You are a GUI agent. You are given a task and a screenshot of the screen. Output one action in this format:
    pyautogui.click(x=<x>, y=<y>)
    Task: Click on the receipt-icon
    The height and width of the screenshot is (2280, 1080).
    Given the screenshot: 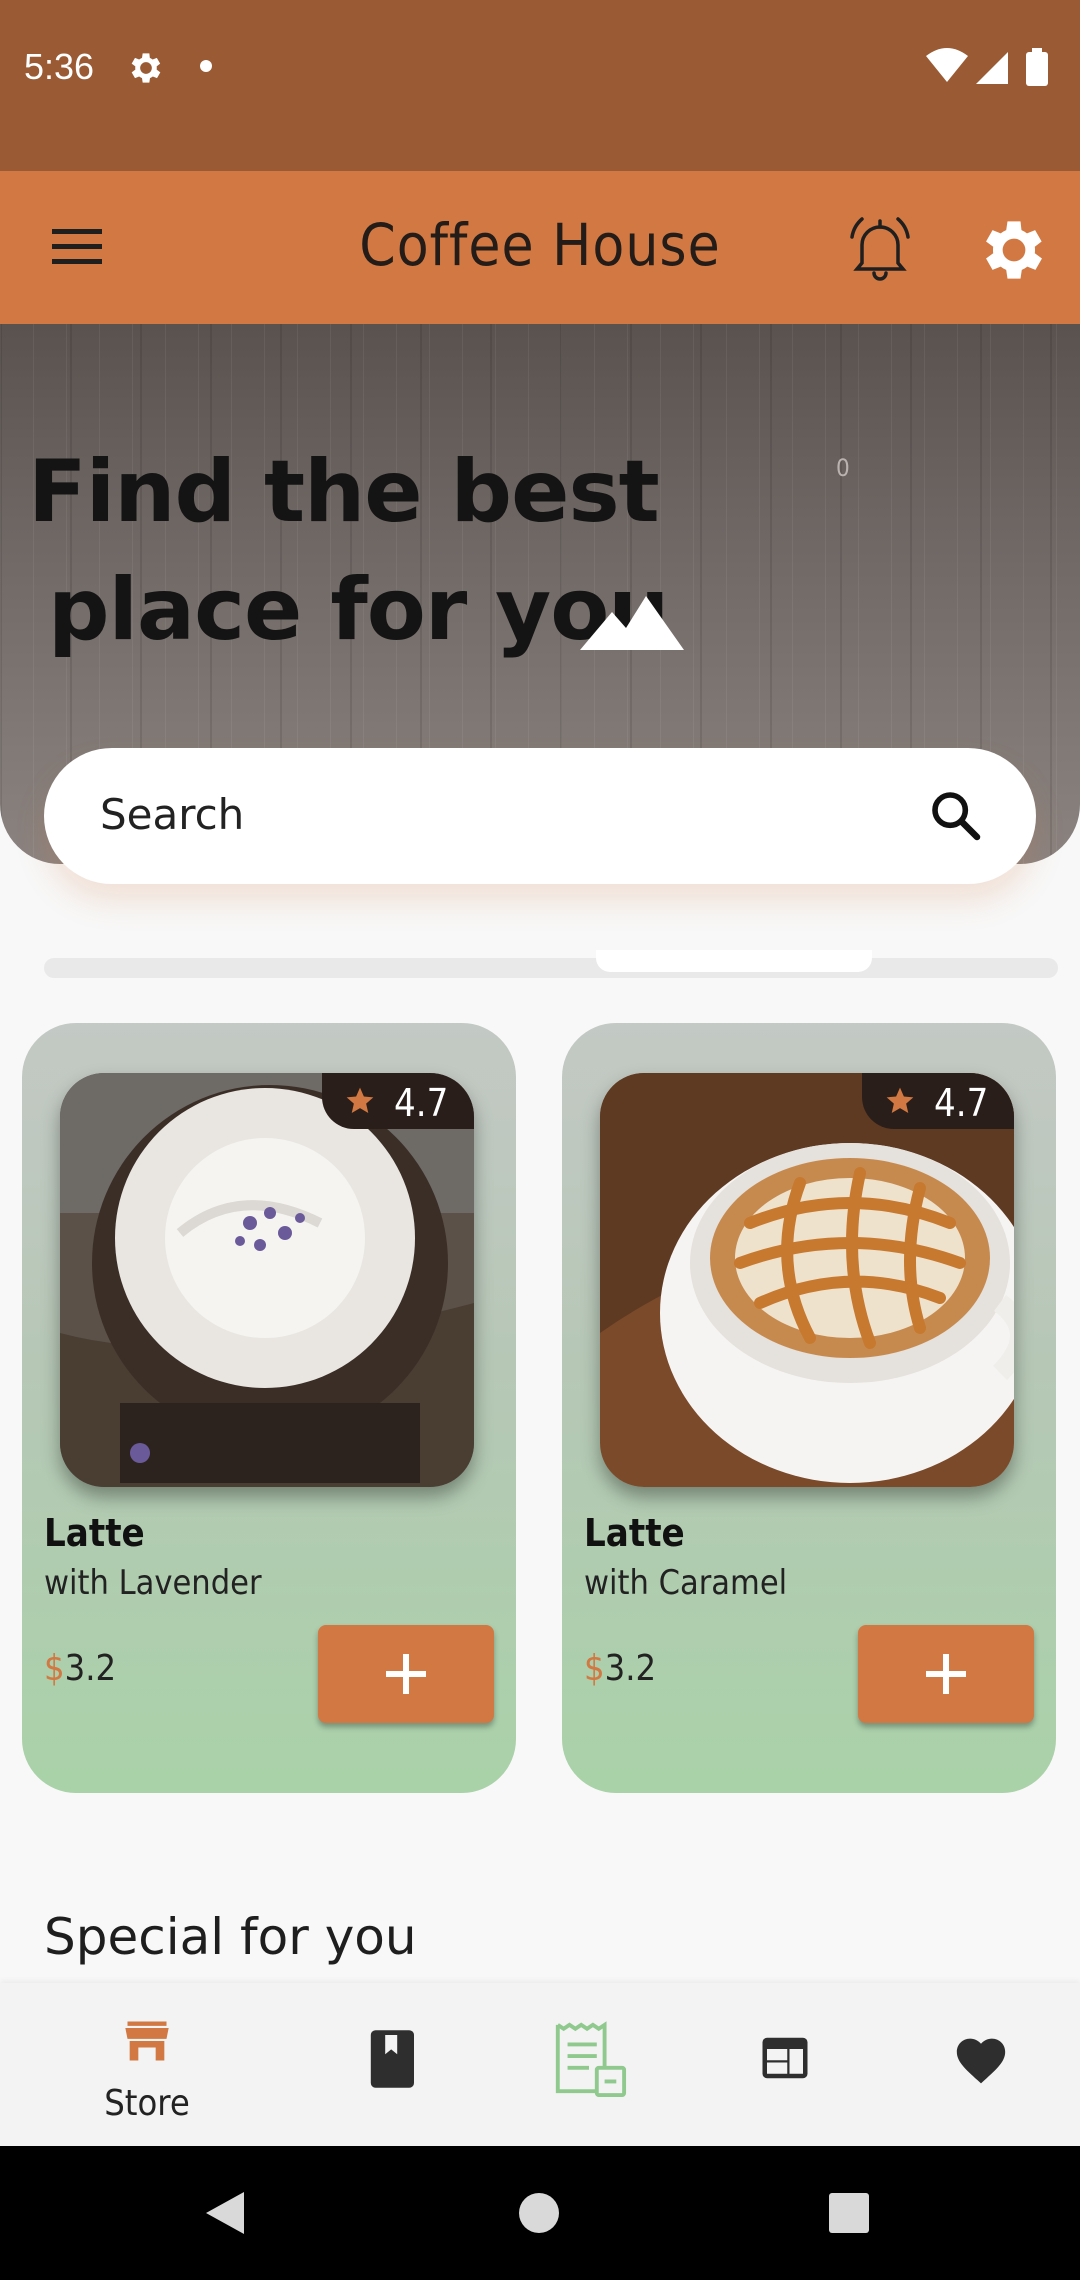 What is the action you would take?
    pyautogui.click(x=591, y=2059)
    